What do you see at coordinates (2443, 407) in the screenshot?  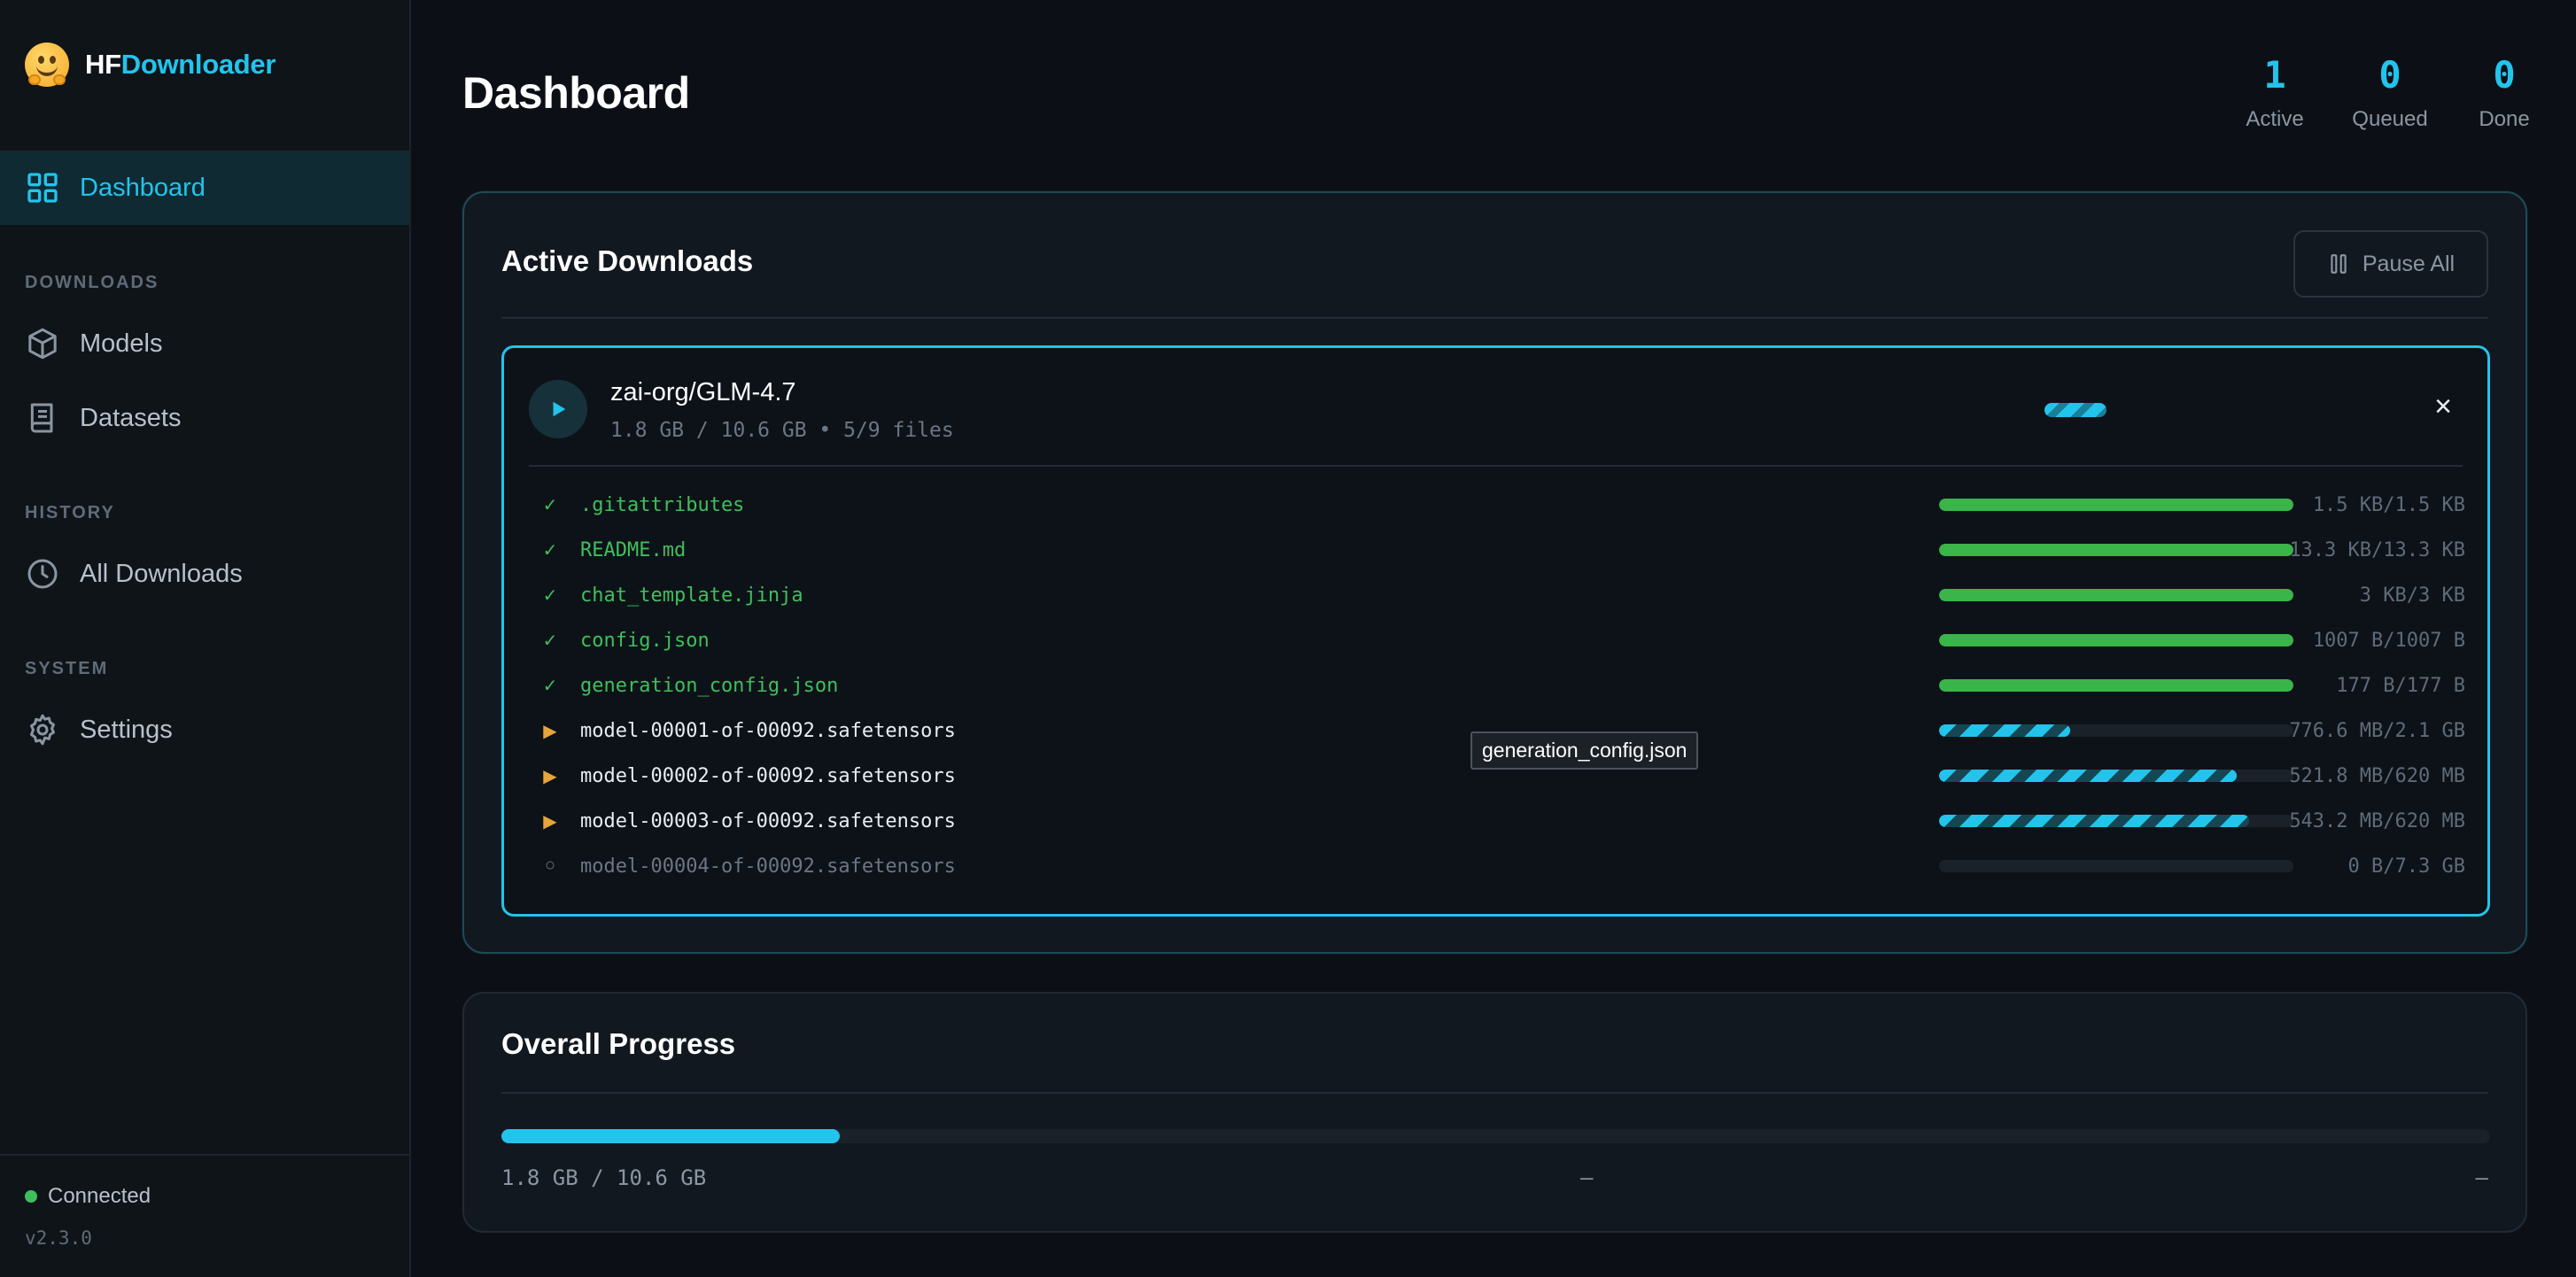 I see `close-icon: ×` at bounding box center [2443, 407].